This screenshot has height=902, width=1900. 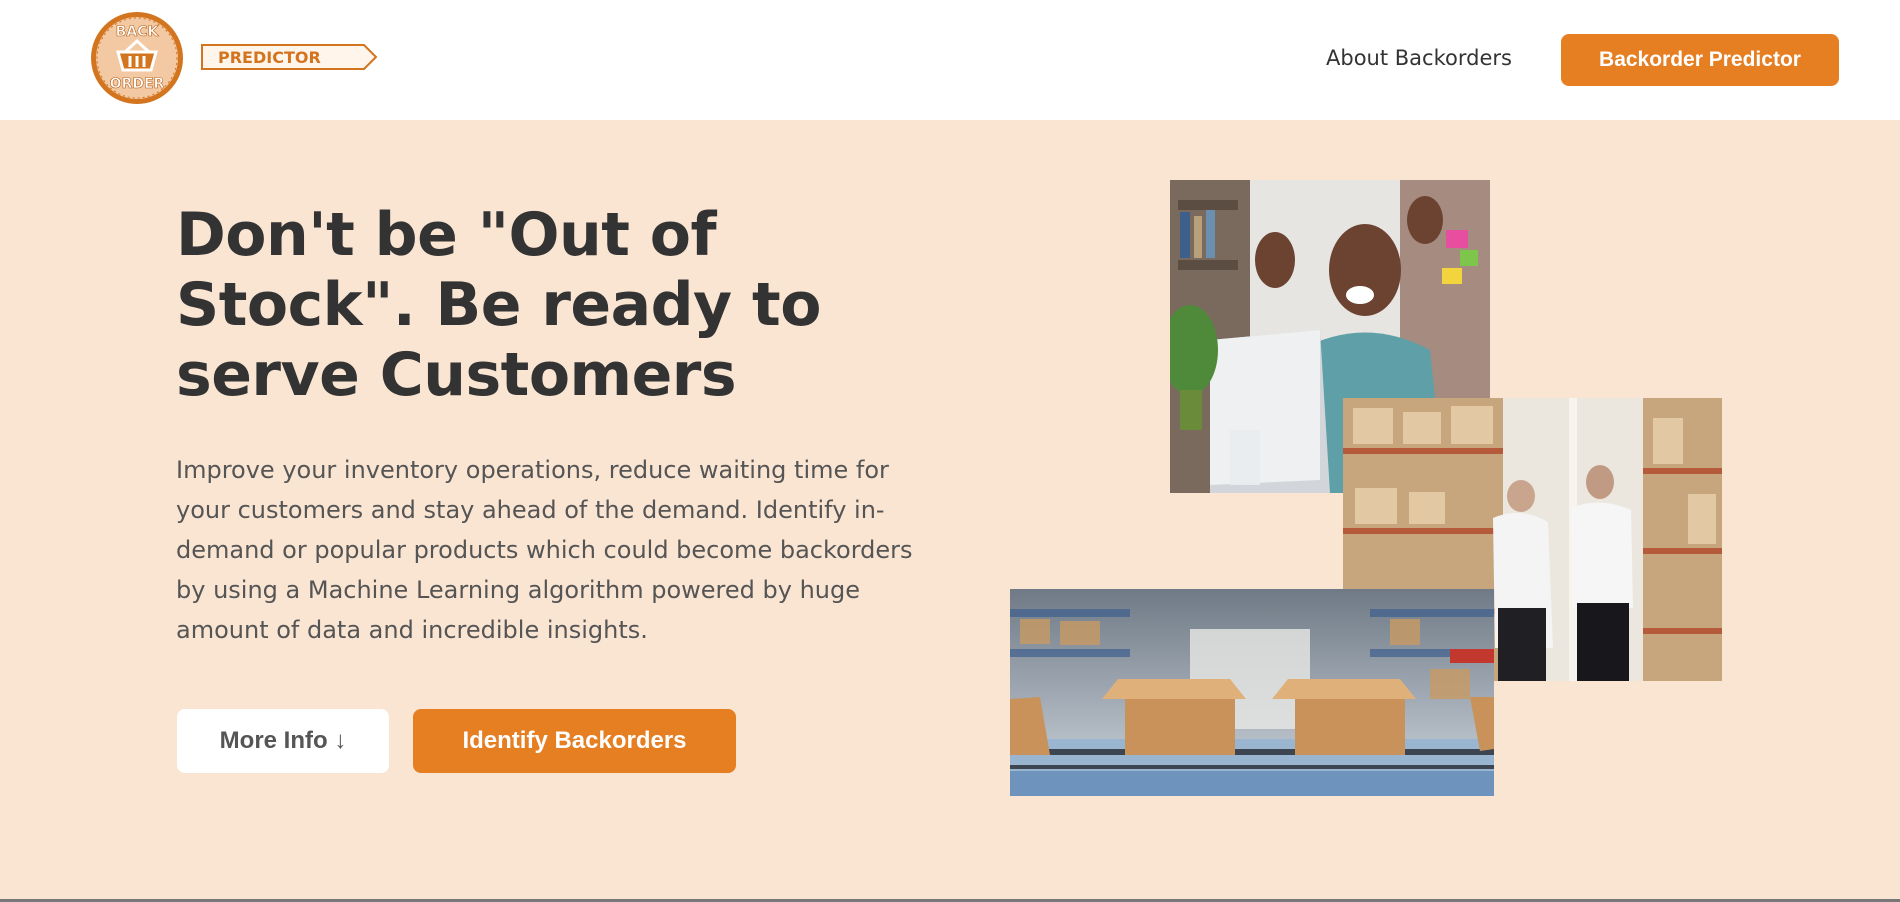 I want to click on identify-backorders-button: Identify Backorders, so click(x=574, y=741).